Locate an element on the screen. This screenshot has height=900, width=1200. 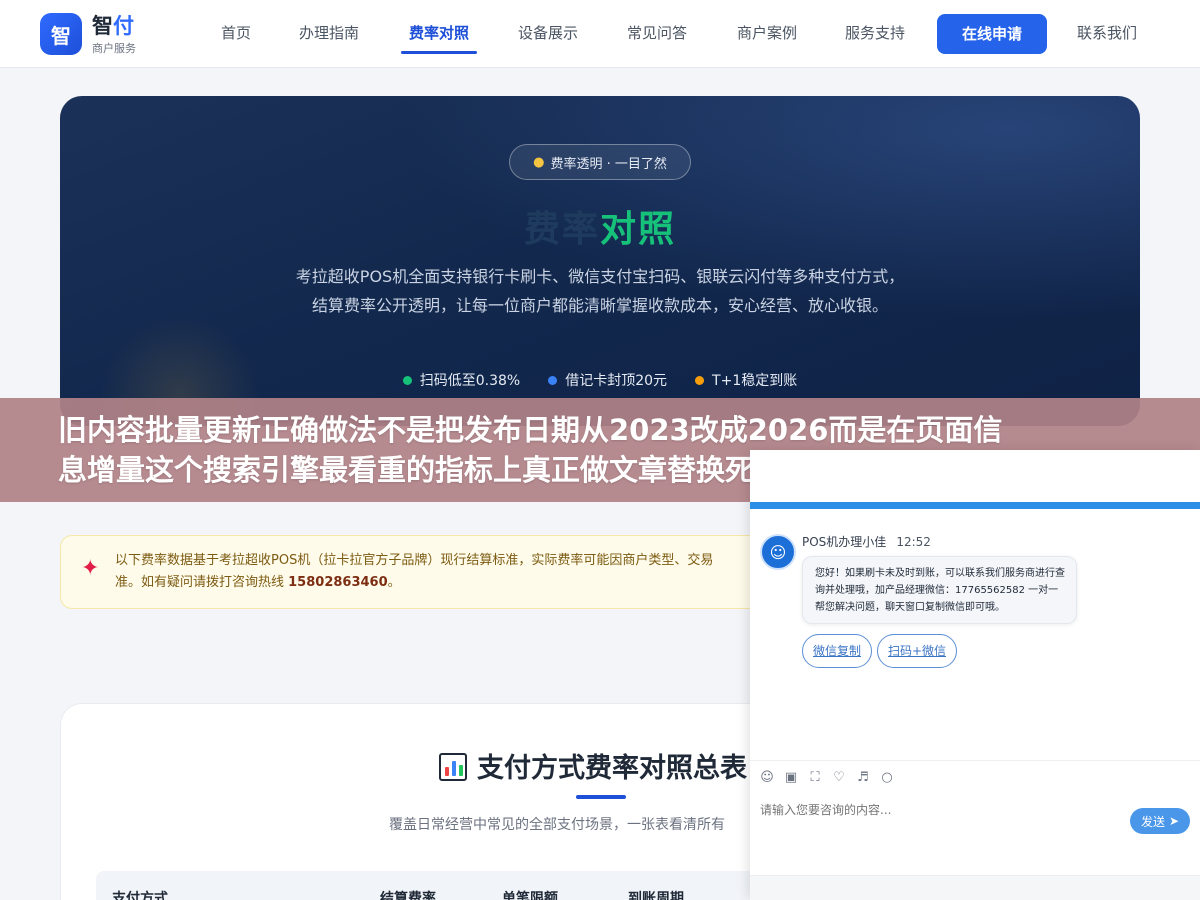
pushpin-icon: ✦ is located at coordinates (90, 568).